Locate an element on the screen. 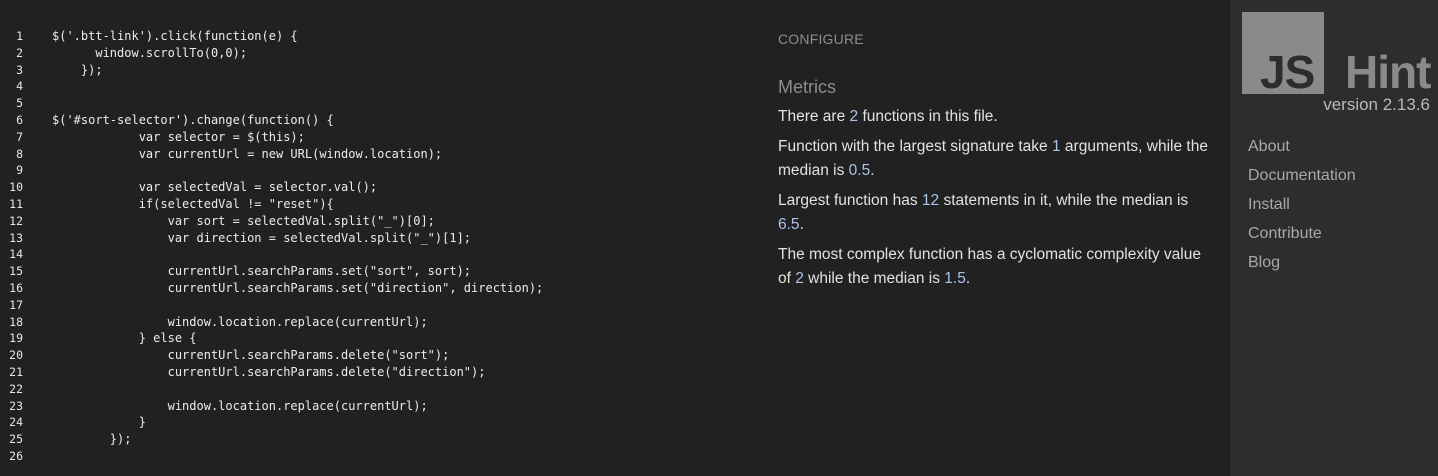  metric-text: statements in it, while the median is is located at coordinates (1064, 200).